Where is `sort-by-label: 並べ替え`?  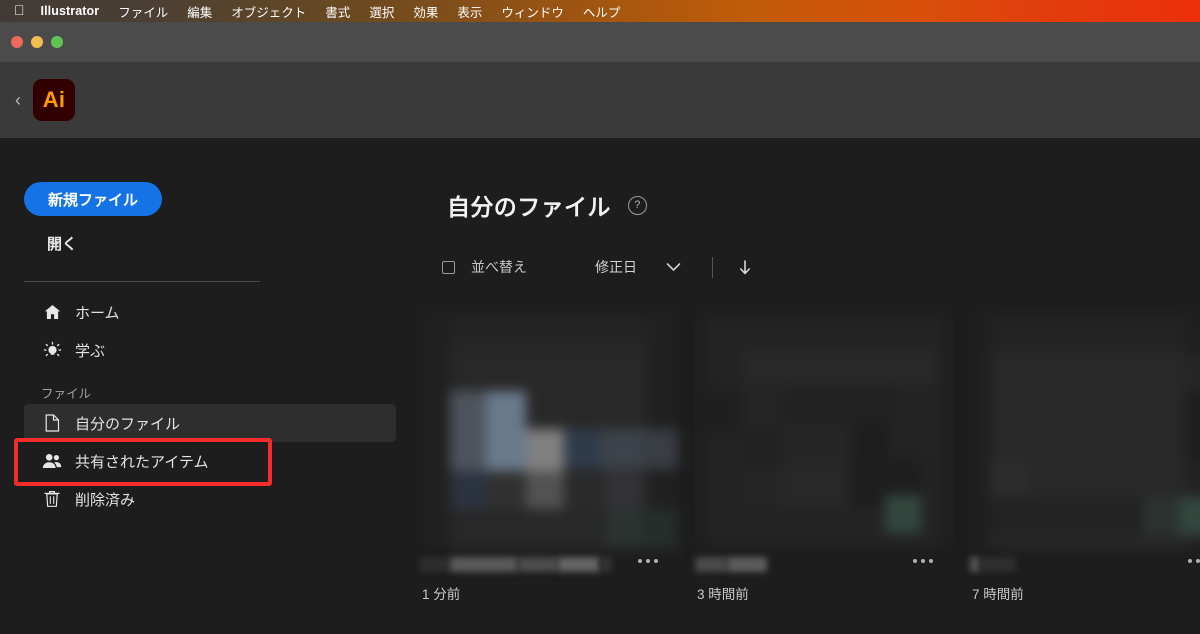 sort-by-label: 並べ替え is located at coordinates (499, 267).